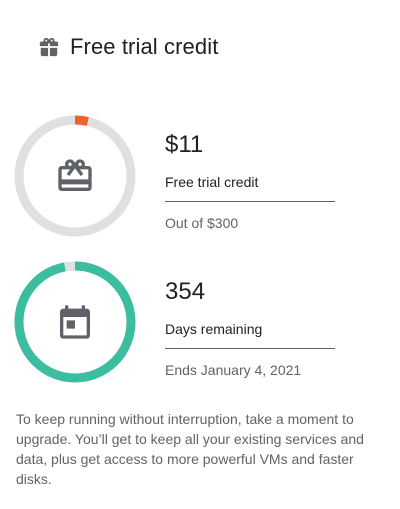  What do you see at coordinates (250, 201) in the screenshot?
I see `credit-divider` at bounding box center [250, 201].